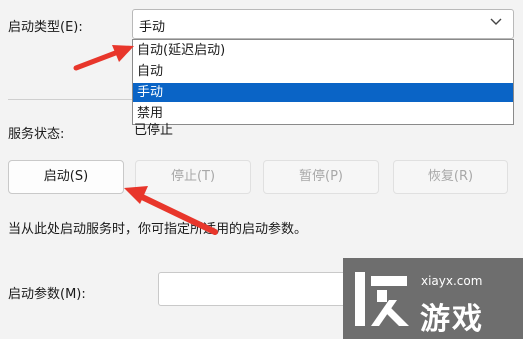 This screenshot has height=339, width=523. What do you see at coordinates (452, 319) in the screenshot?
I see `watermark-name: 游戏` at bounding box center [452, 319].